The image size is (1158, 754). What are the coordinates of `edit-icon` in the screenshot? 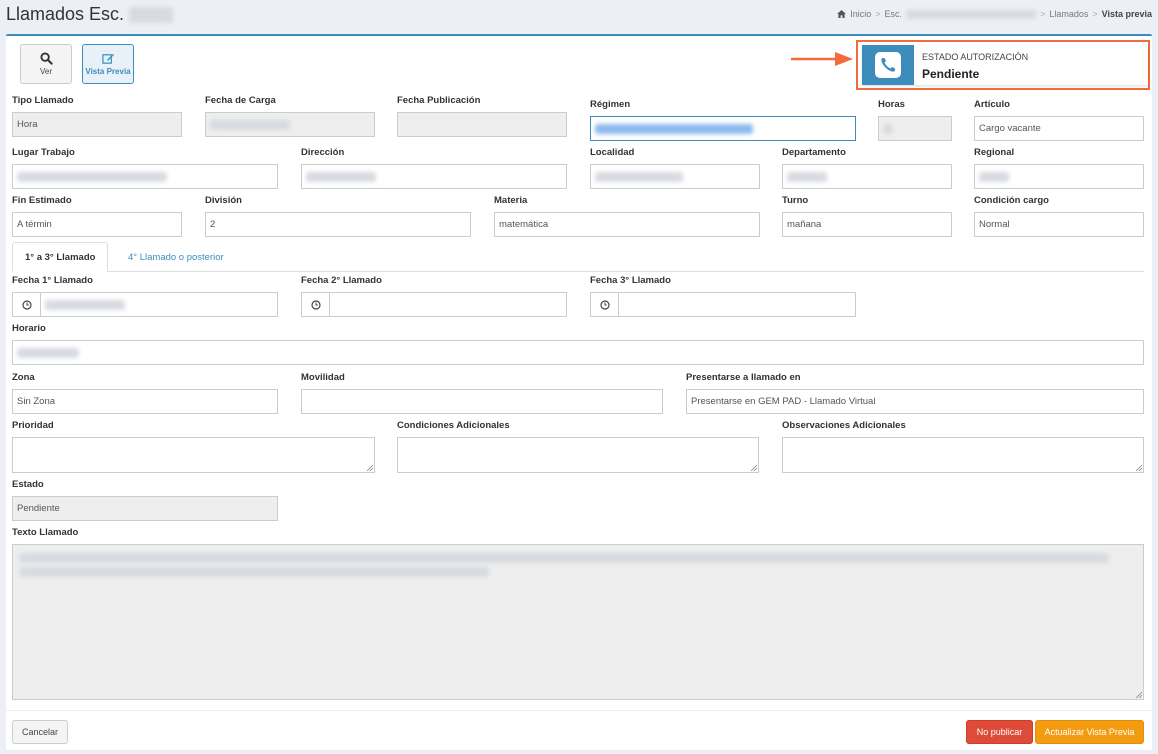 It's located at (107, 58).